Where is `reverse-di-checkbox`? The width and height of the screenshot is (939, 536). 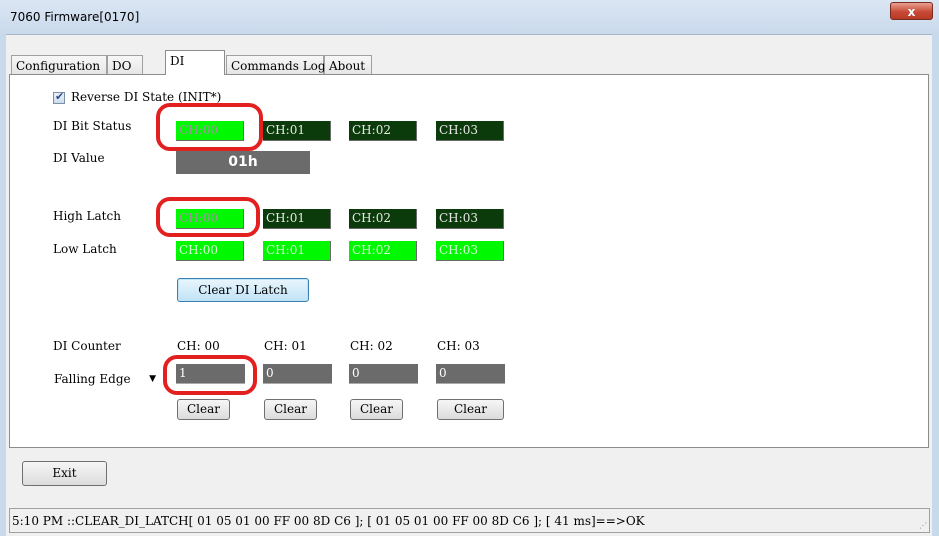
reverse-di-checkbox is located at coordinates (59, 97).